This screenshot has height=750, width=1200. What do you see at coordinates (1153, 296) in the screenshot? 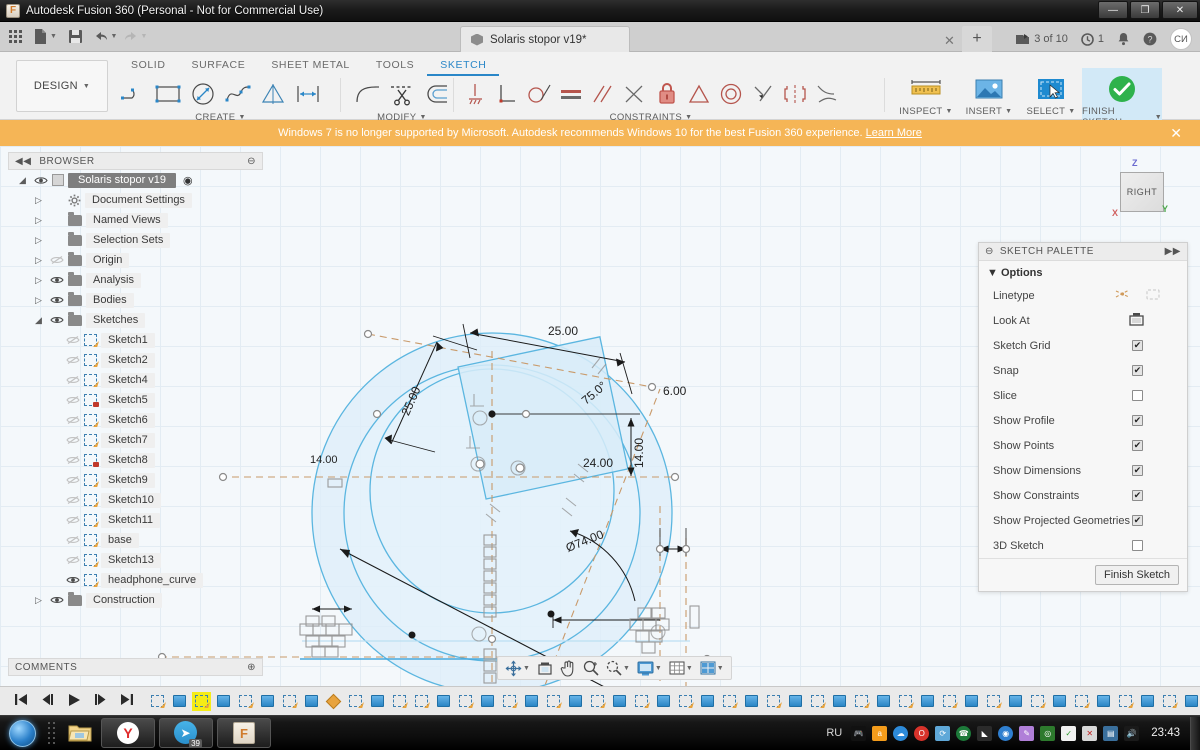
I see `centerline-icon` at bounding box center [1153, 296].